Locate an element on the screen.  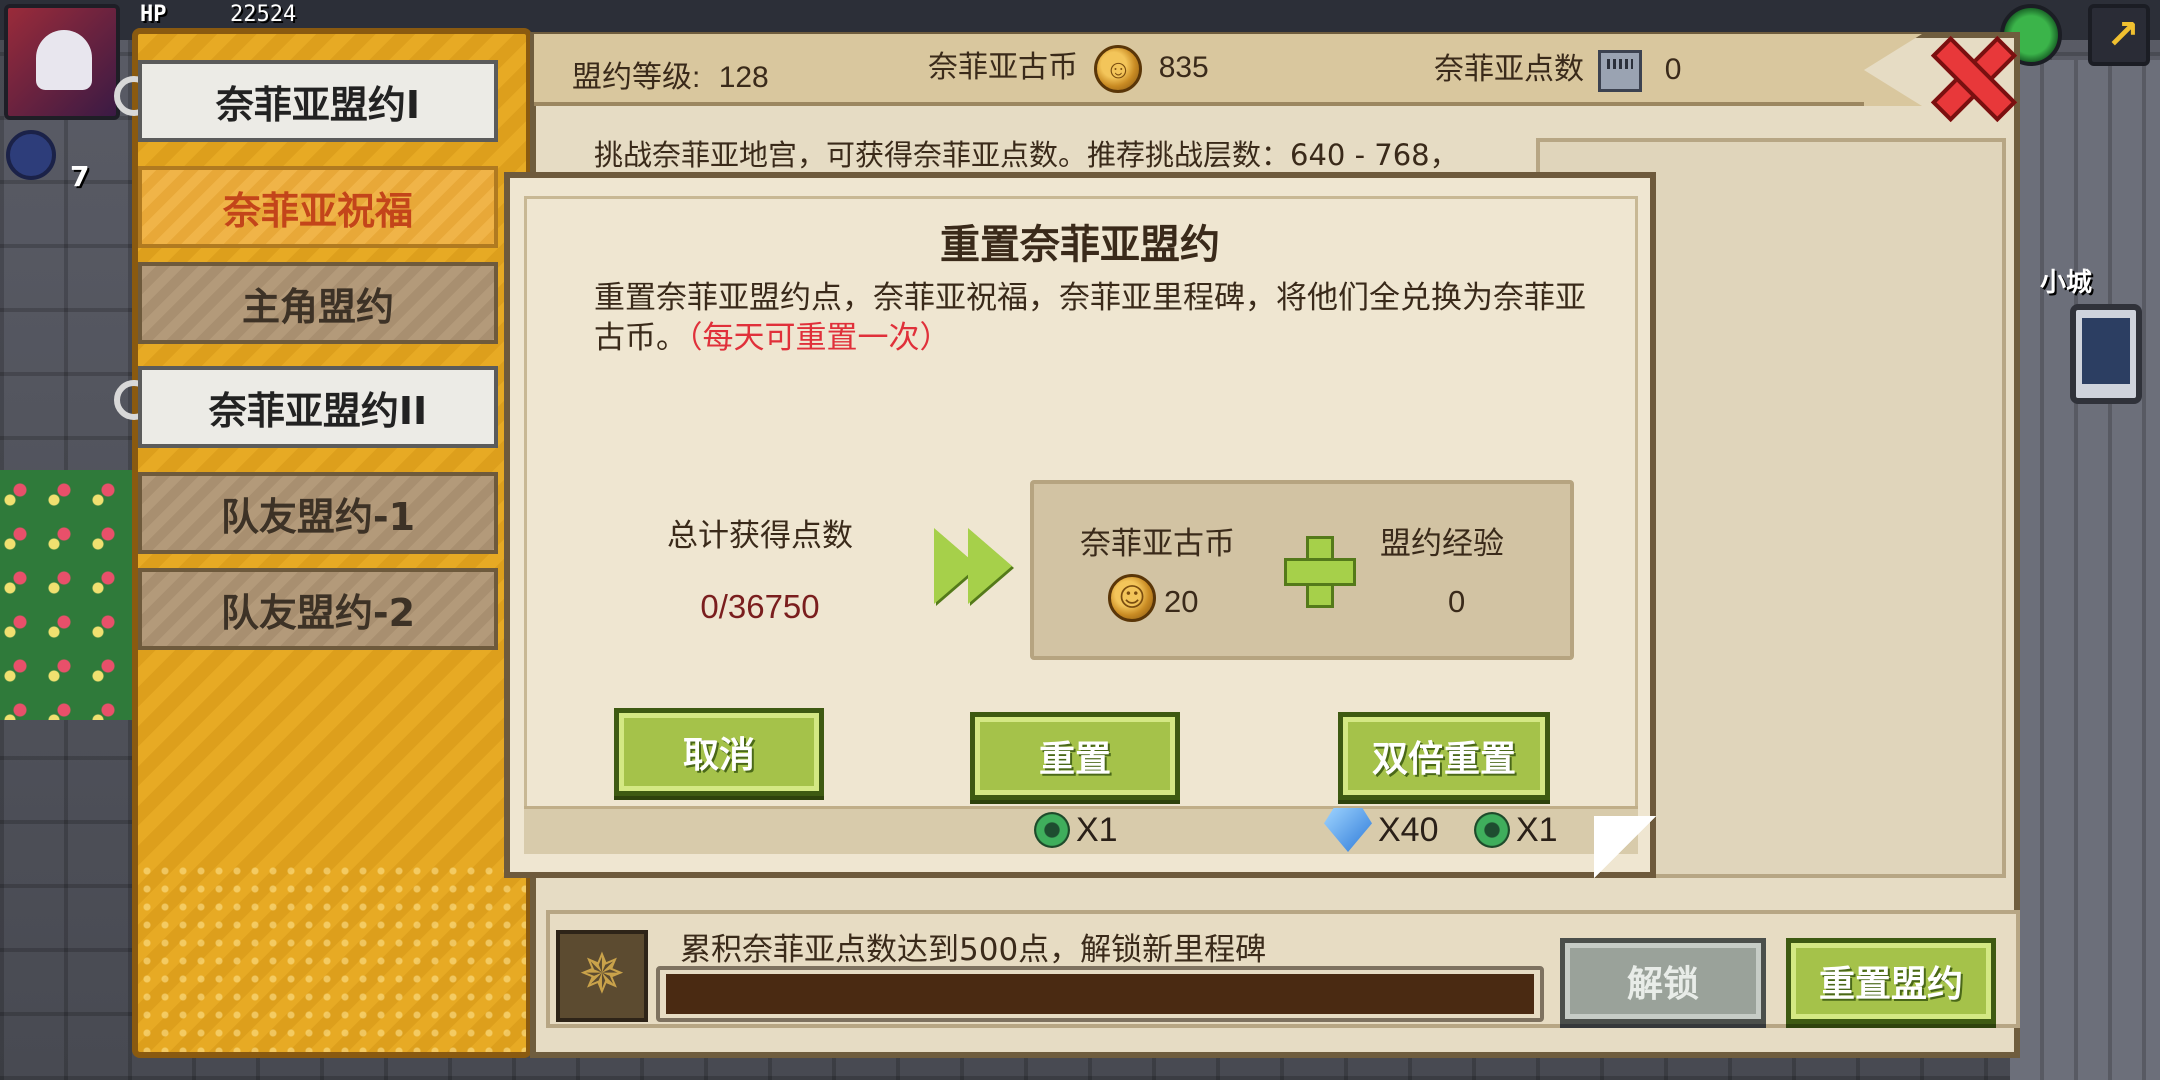
tab-teammate-covenant-1: 队友盟约-1 is located at coordinates (318, 513).